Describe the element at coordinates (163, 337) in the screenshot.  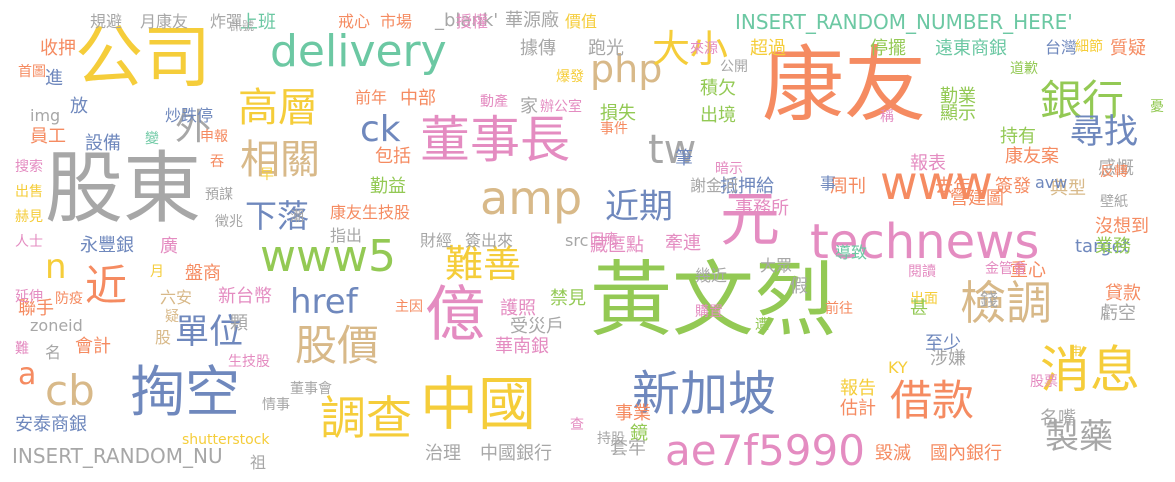
I see `cloud-word: 股` at that location.